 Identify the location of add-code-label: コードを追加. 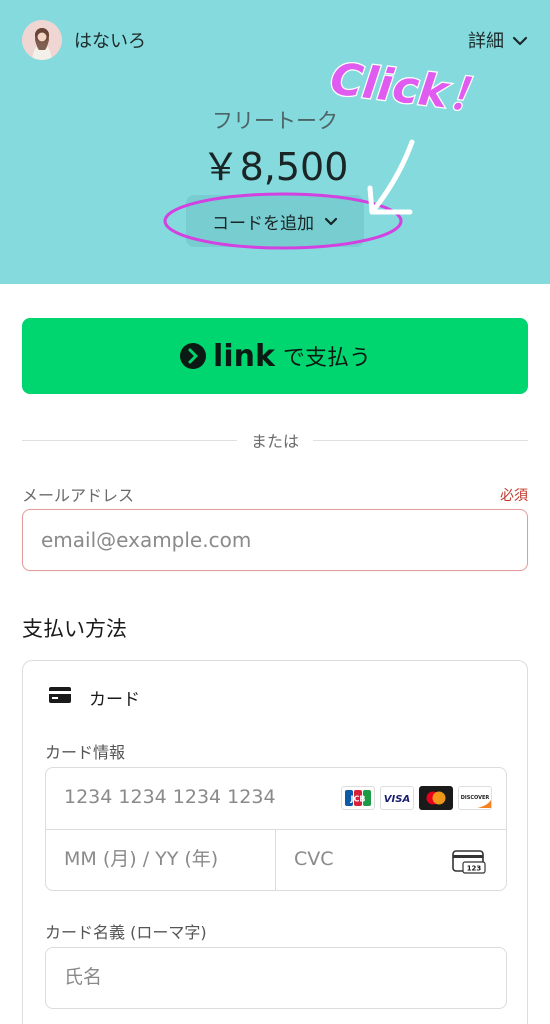
(263, 223).